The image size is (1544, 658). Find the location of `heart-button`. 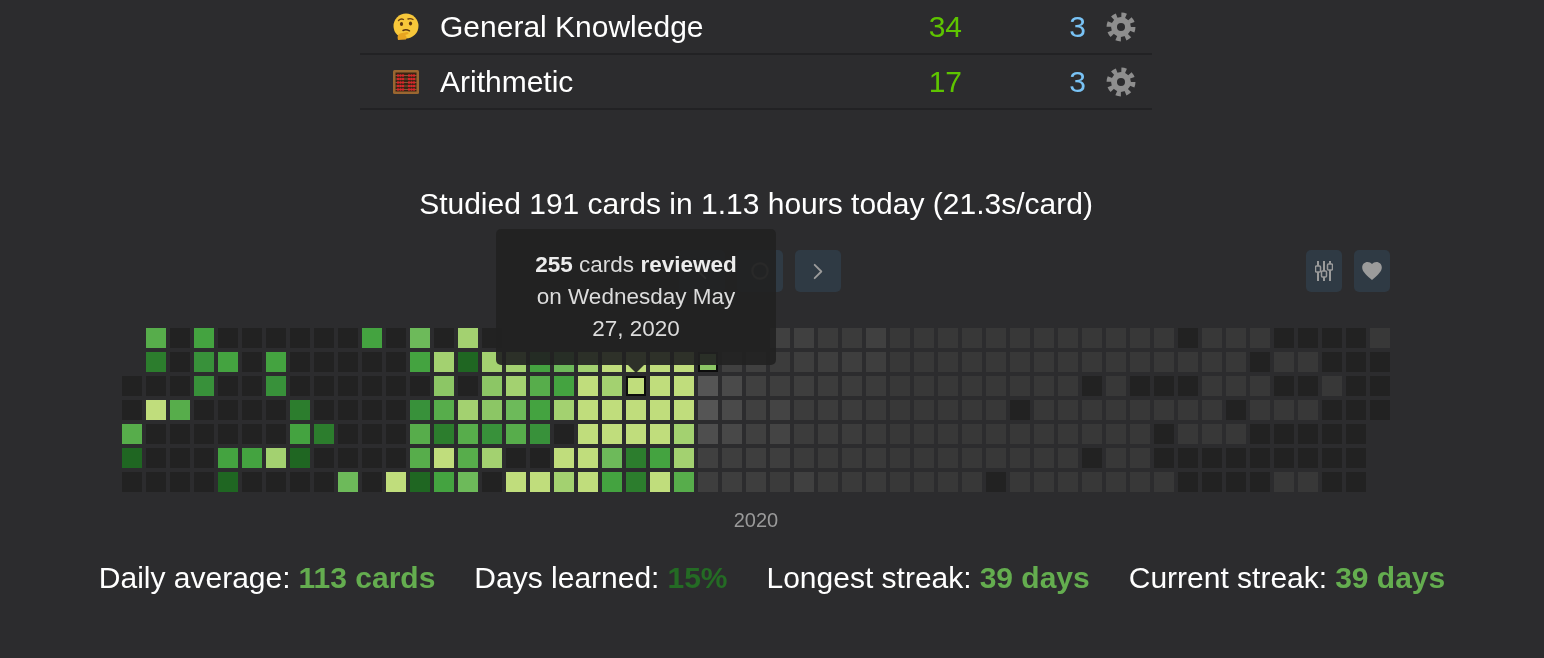

heart-button is located at coordinates (1372, 271).